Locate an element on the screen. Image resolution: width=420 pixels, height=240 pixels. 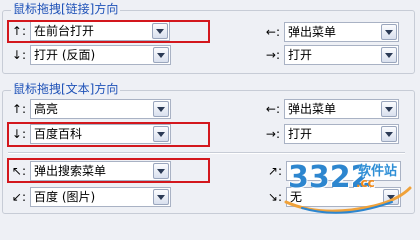
link-down-row: ↓: 打开 (反面) is located at coordinates (88, 55).